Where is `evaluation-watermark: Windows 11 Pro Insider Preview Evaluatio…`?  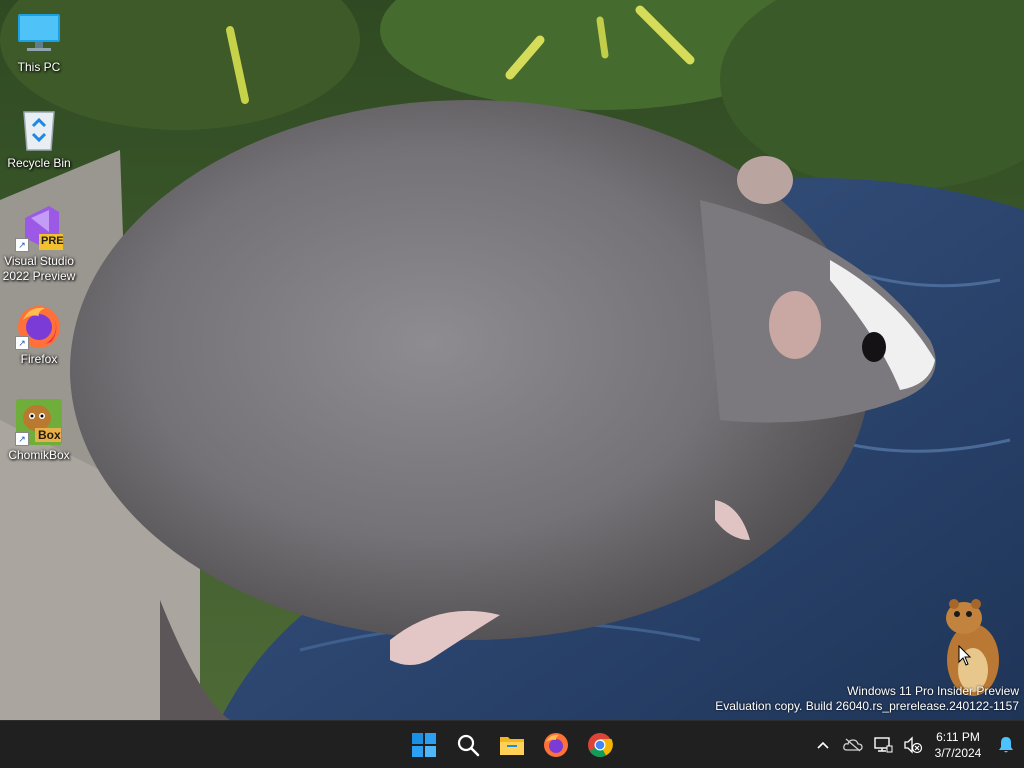
evaluation-watermark: Windows 11 Pro Insider Preview Evaluatio… is located at coordinates (867, 699).